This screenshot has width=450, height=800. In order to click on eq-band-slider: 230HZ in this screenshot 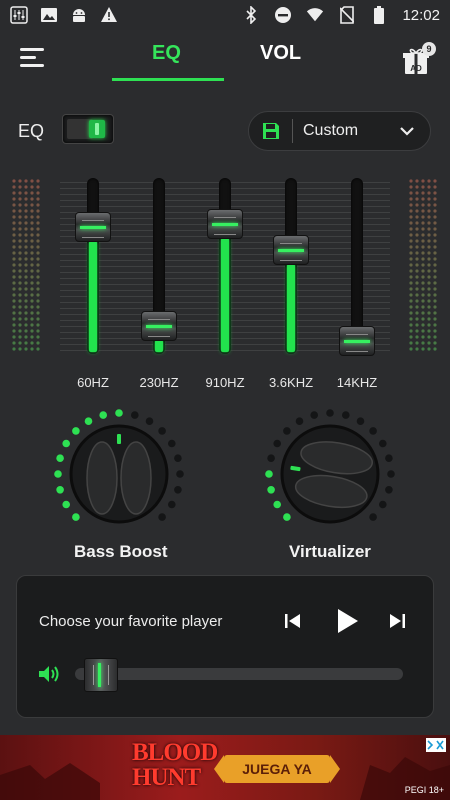, I will do `click(159, 284)`.